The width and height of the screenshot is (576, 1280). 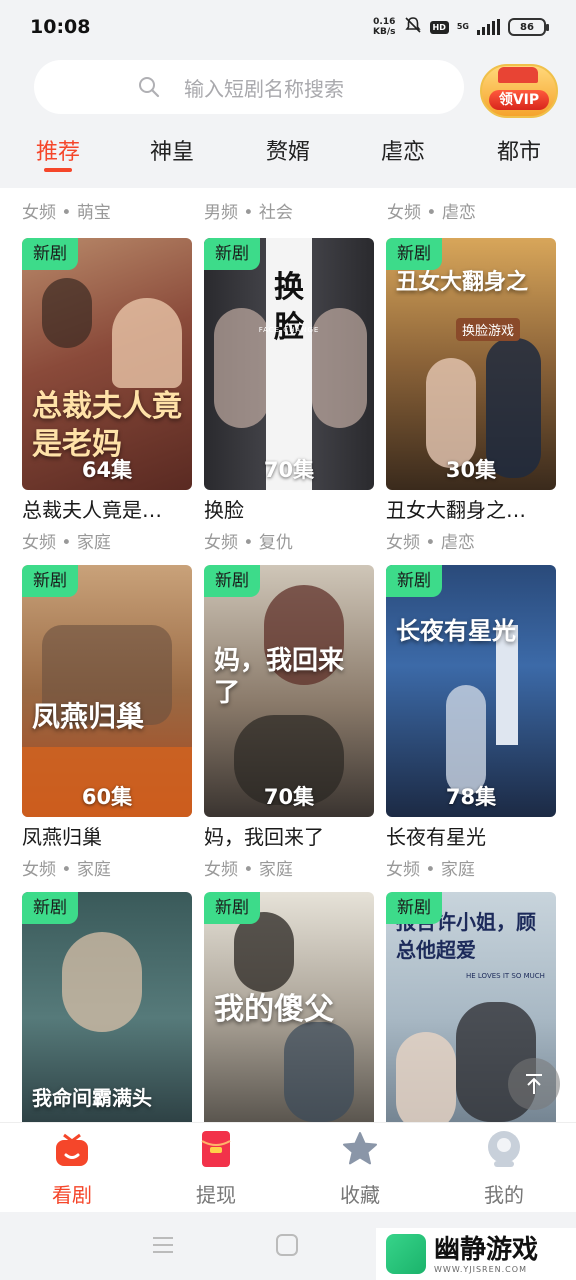 What do you see at coordinates (519, 100) in the screenshot?
I see `vip-label: 领VIP` at bounding box center [519, 100].